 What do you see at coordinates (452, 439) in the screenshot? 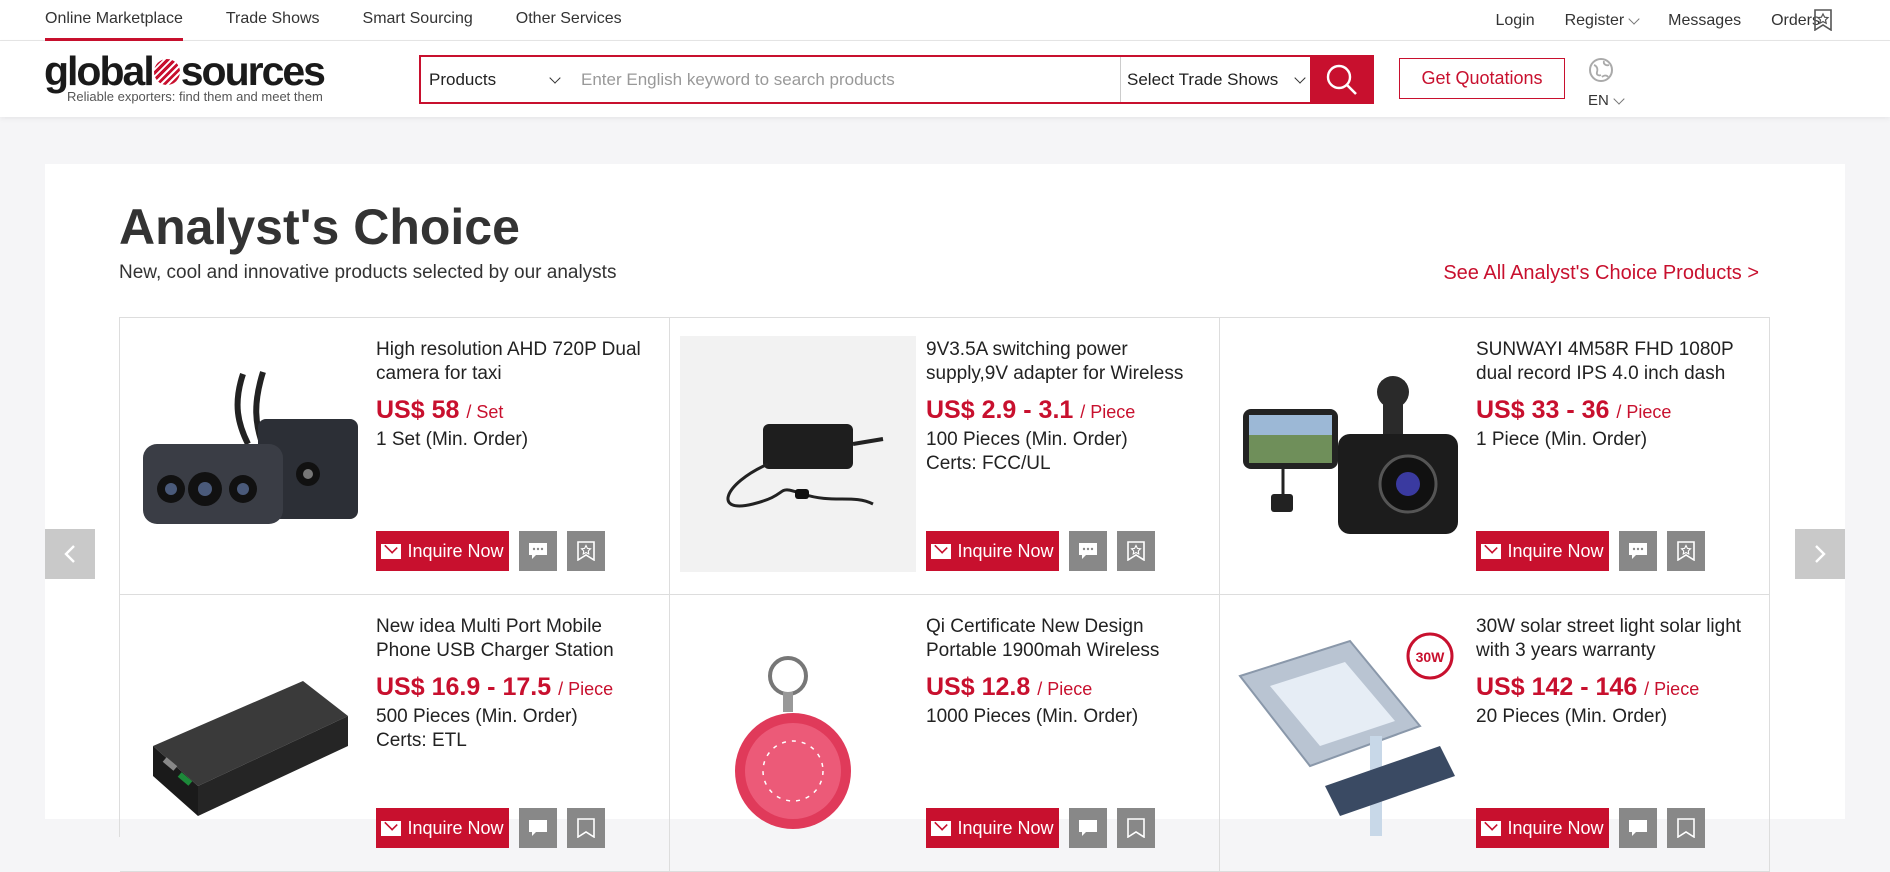
I see `min-order: 1 Set (Min. Order)` at bounding box center [452, 439].